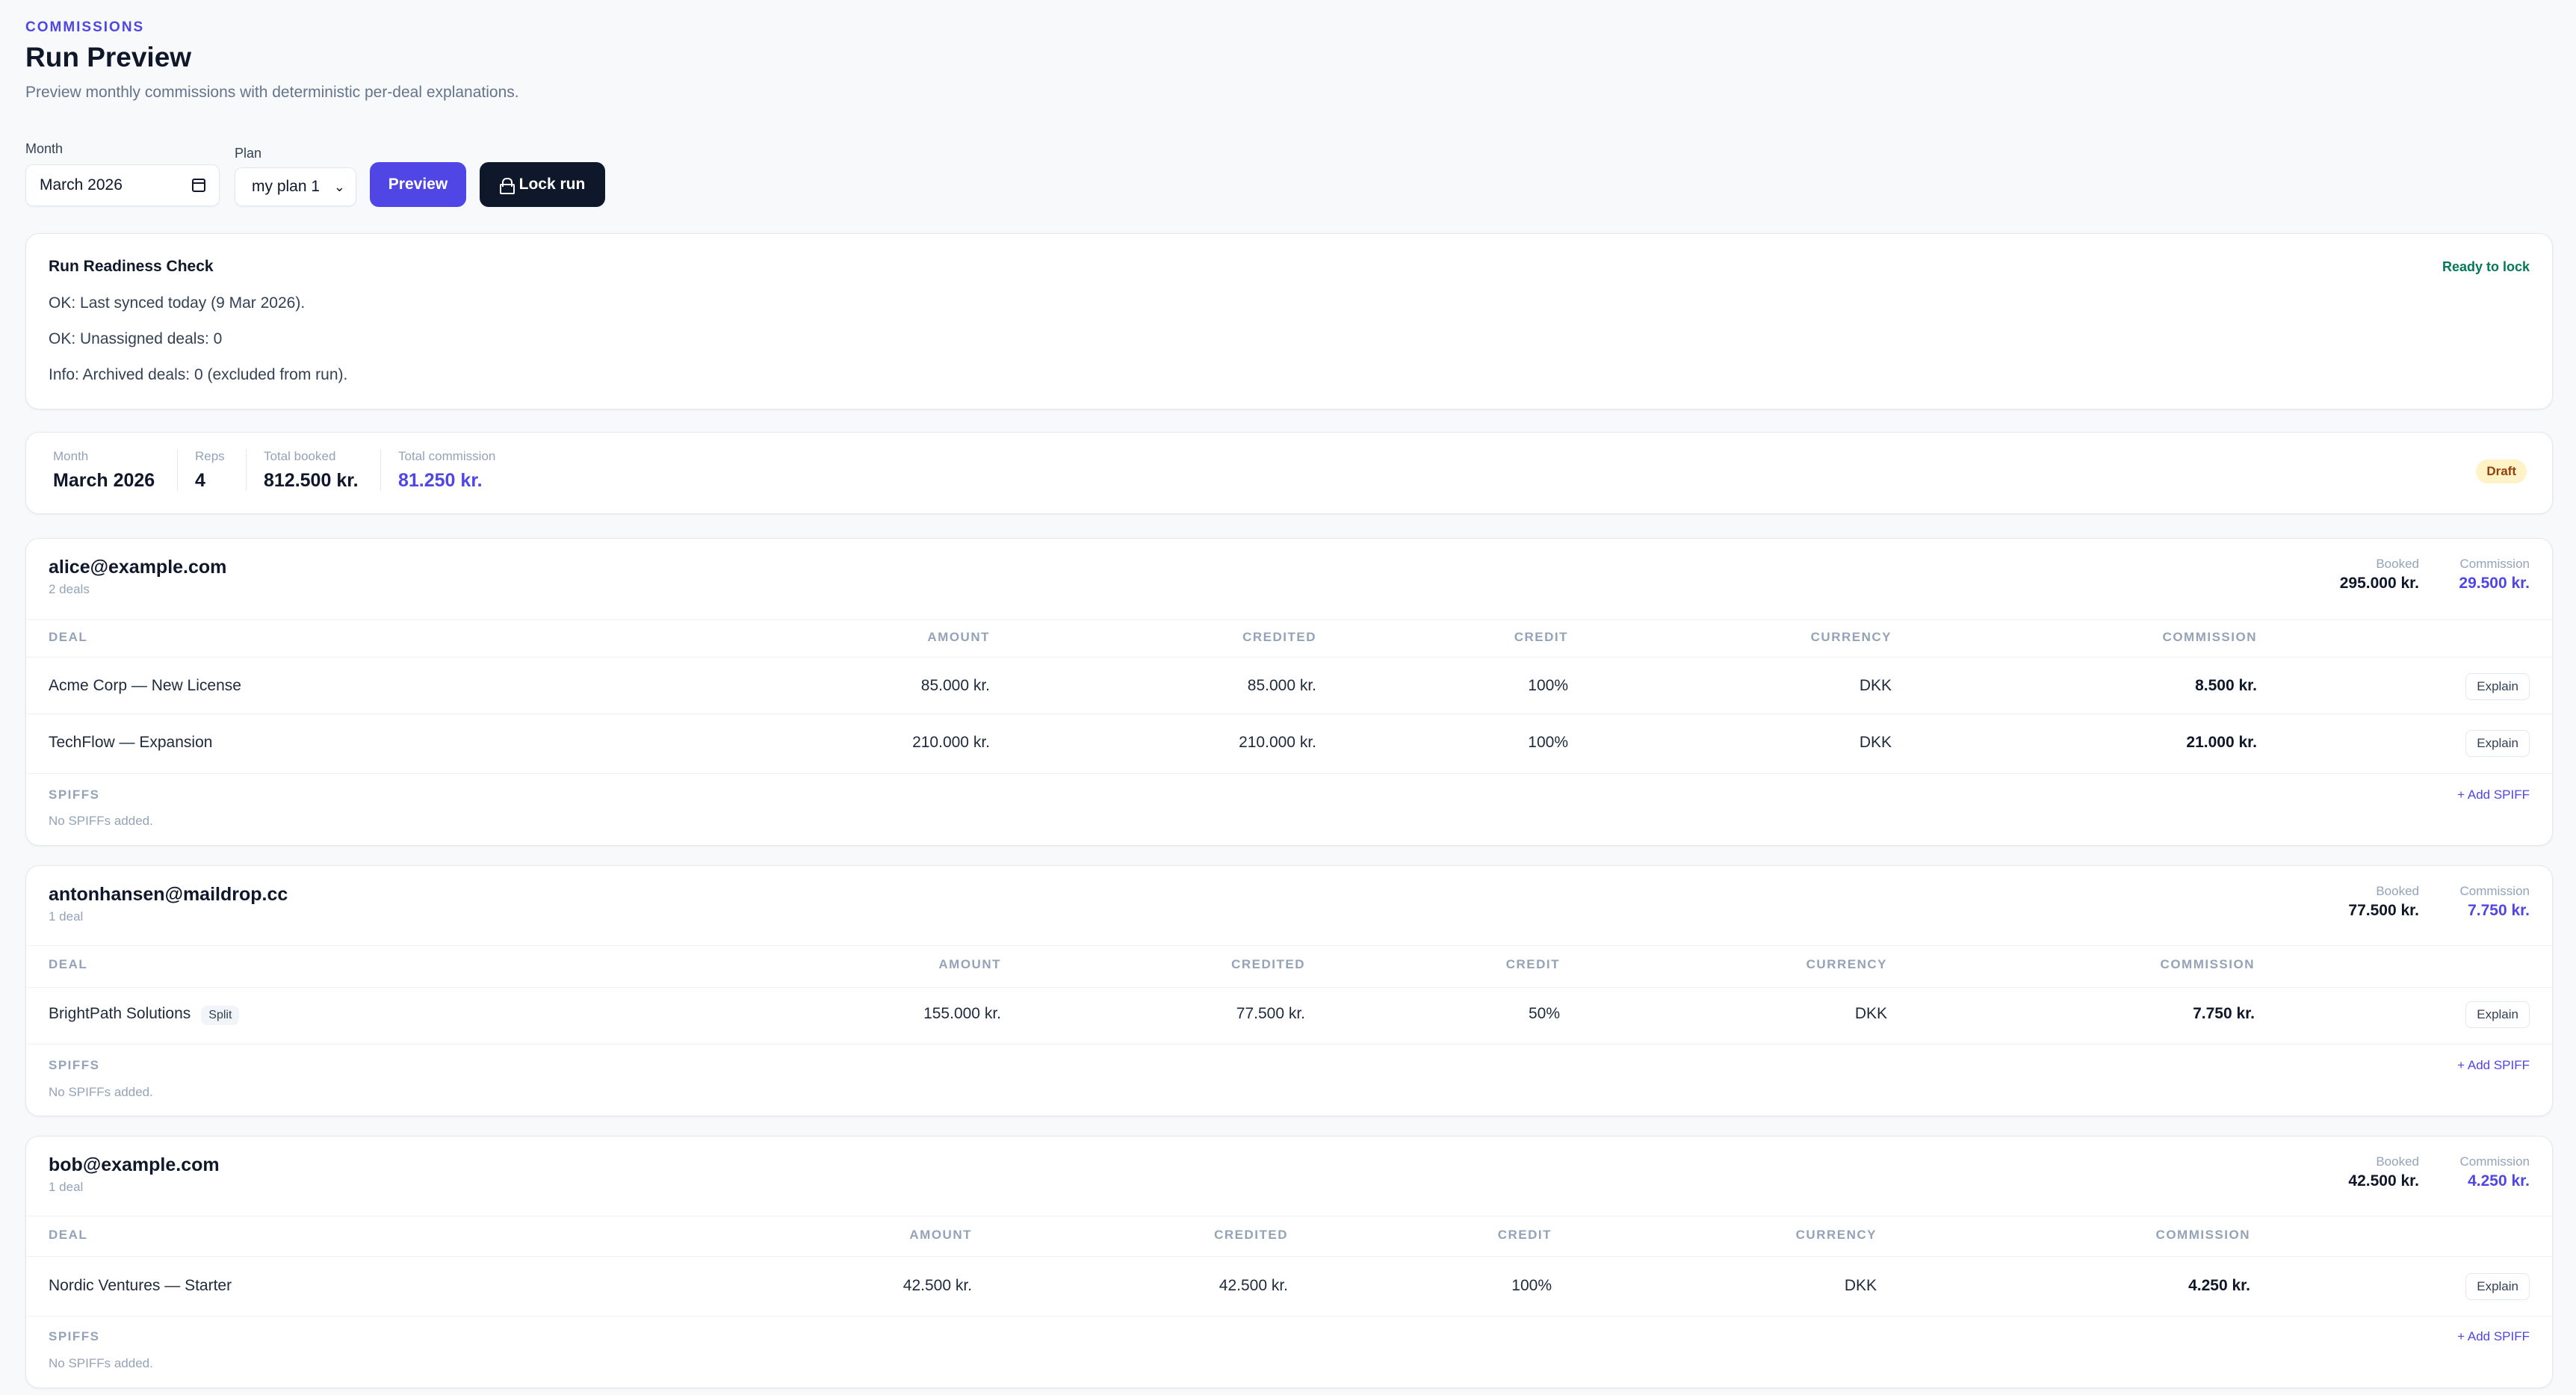 The image size is (2576, 1395). I want to click on deal-credit: 50%, so click(1544, 1014).